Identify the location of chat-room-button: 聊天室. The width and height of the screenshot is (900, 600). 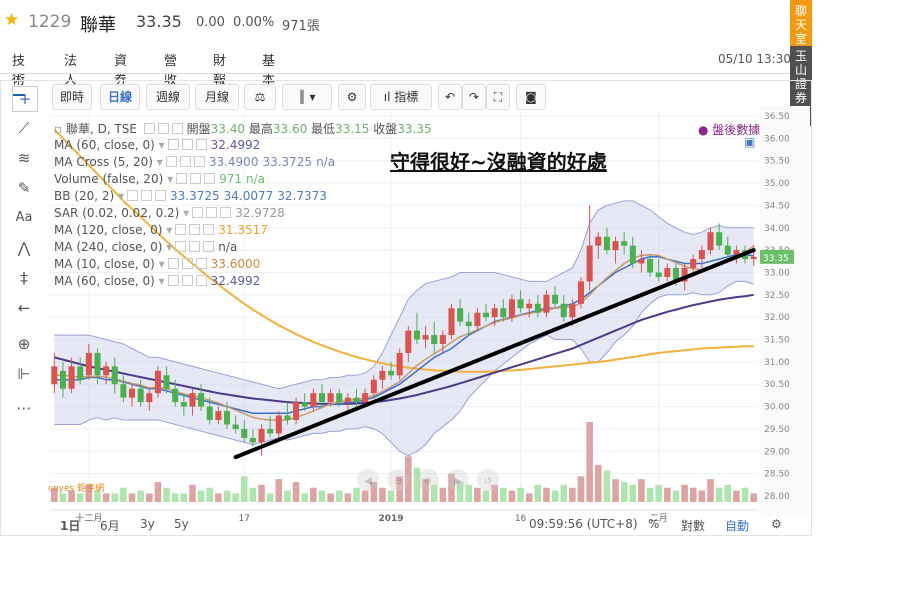
(801, 23).